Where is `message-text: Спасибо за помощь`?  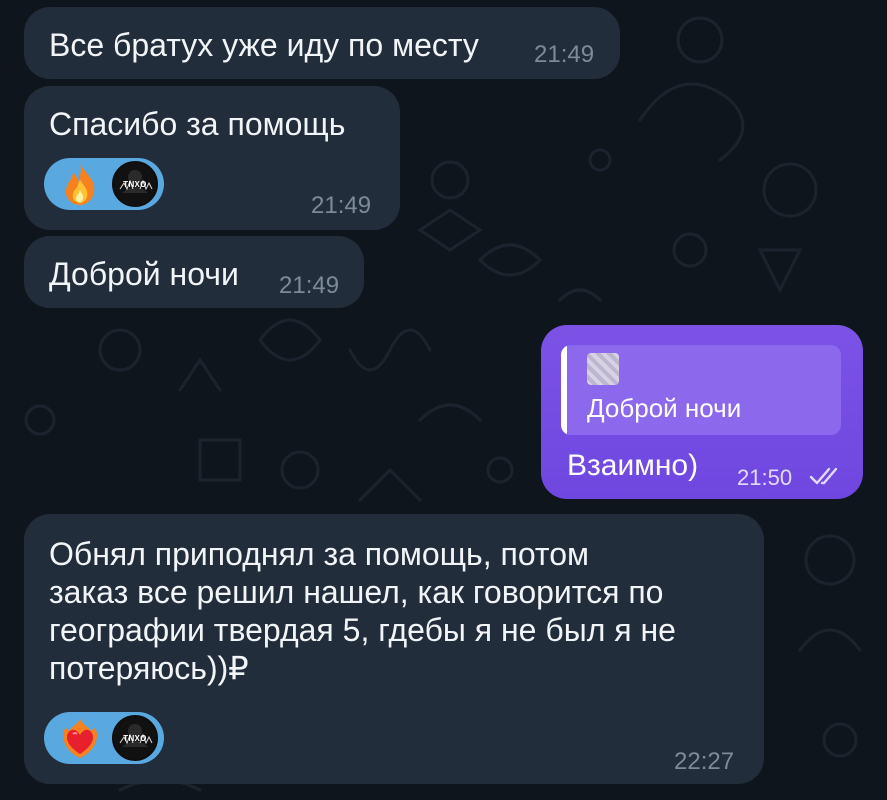 message-text: Спасибо за помощь is located at coordinates (197, 124).